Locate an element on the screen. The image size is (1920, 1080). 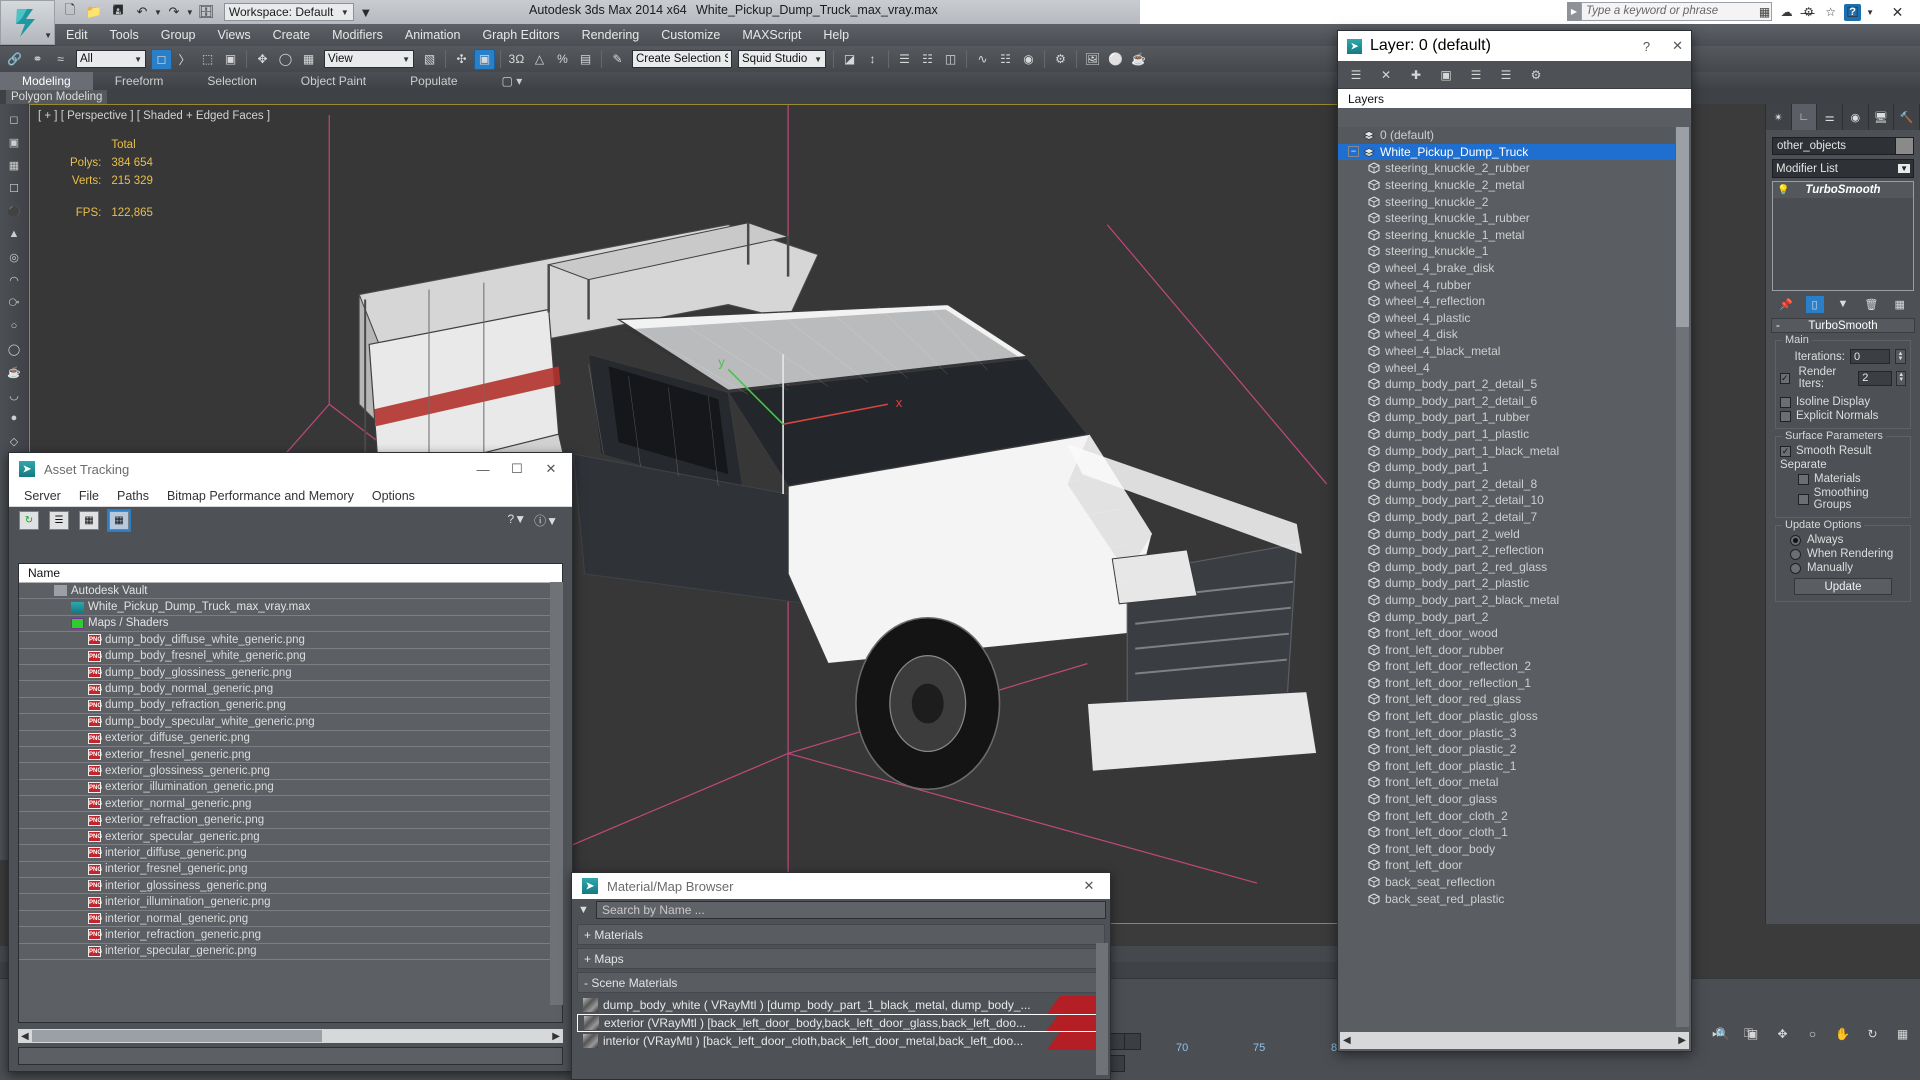
select-and-scale-icon: ▦ is located at coordinates (308, 59).